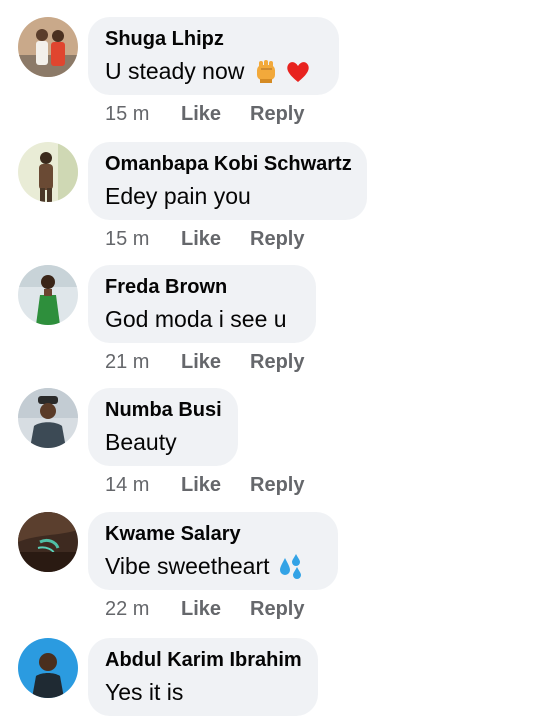 Image resolution: width=540 pixels, height=716 pixels. Describe the element at coordinates (144, 692) in the screenshot. I see `comment-text: Yes it is` at that location.